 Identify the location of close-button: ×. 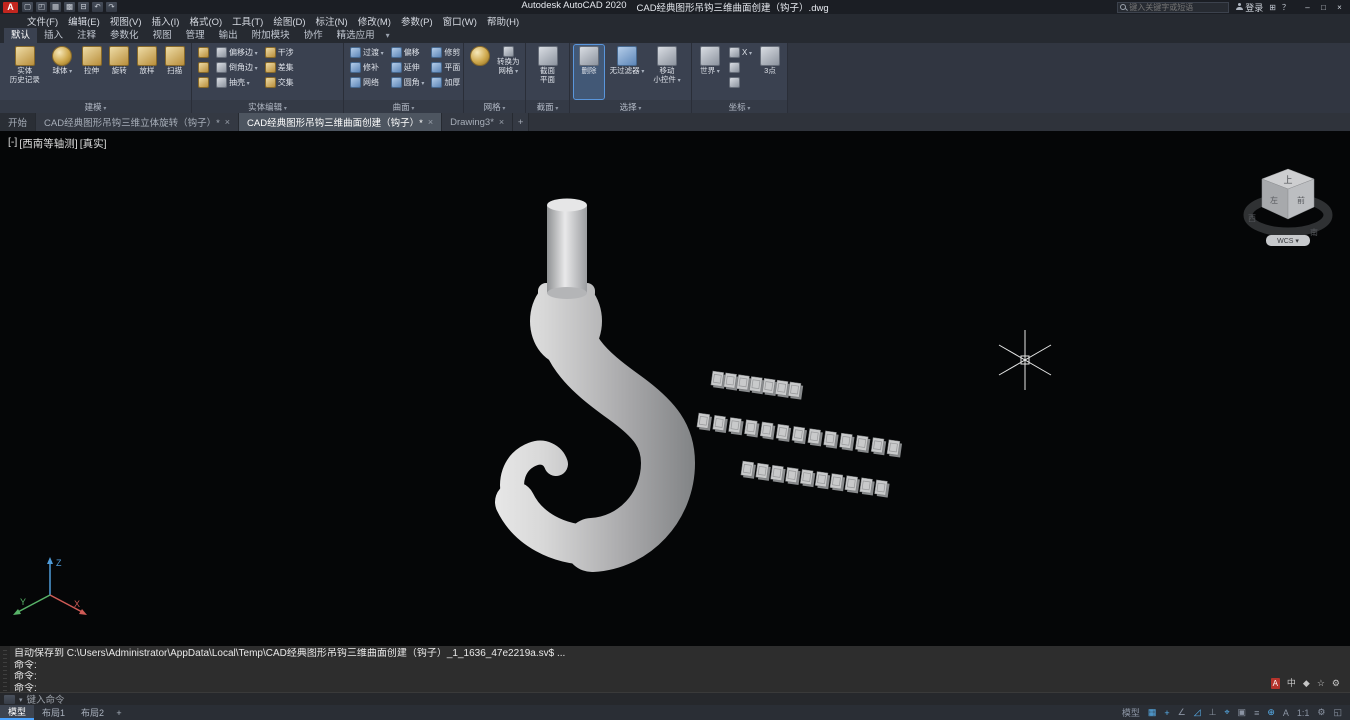
(1339, 7).